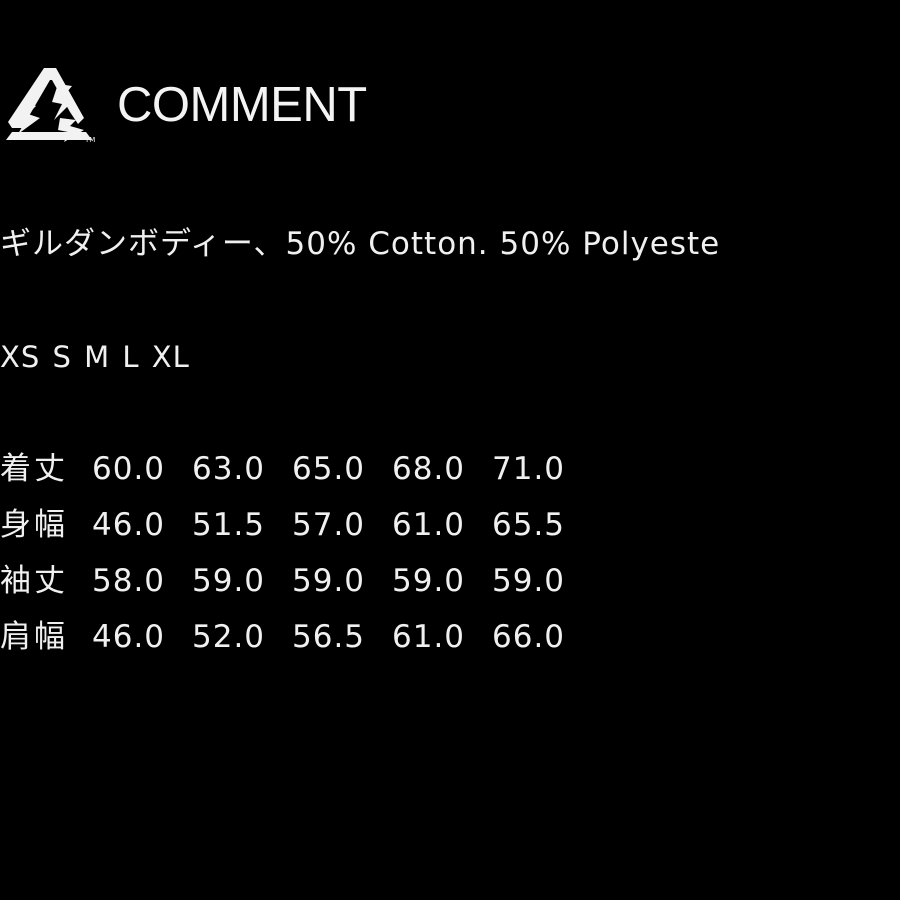 This screenshot has height=900, width=900. What do you see at coordinates (34, 525) in the screenshot?
I see `measurement-label: 身幅` at bounding box center [34, 525].